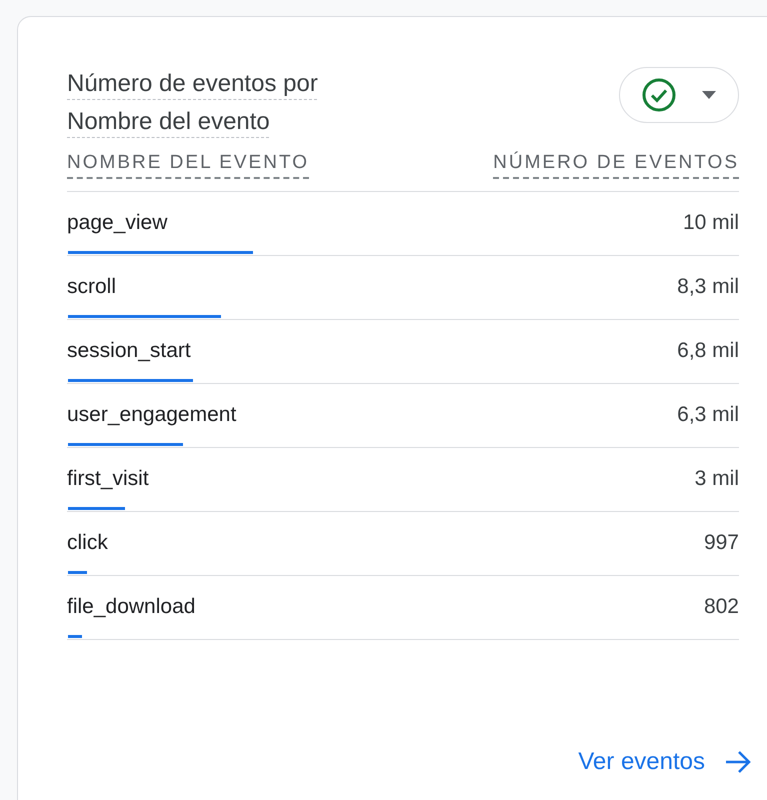 This screenshot has width=767, height=800. I want to click on event-count: 6,8 mil, so click(708, 351).